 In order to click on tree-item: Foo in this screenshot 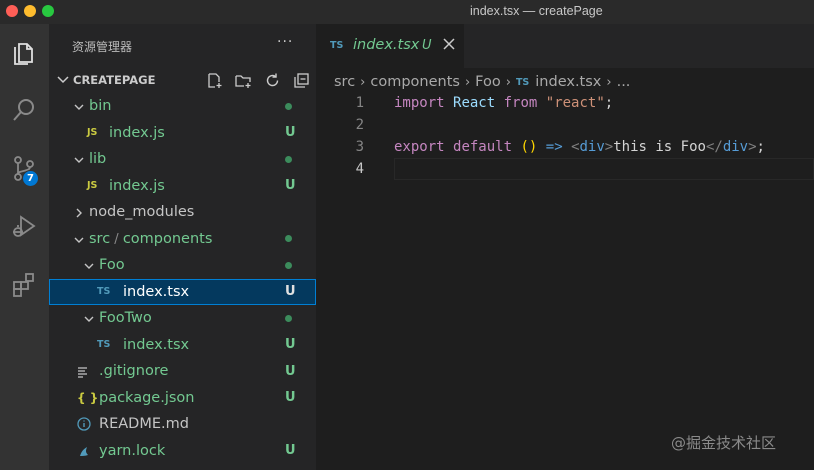, I will do `click(182, 265)`.